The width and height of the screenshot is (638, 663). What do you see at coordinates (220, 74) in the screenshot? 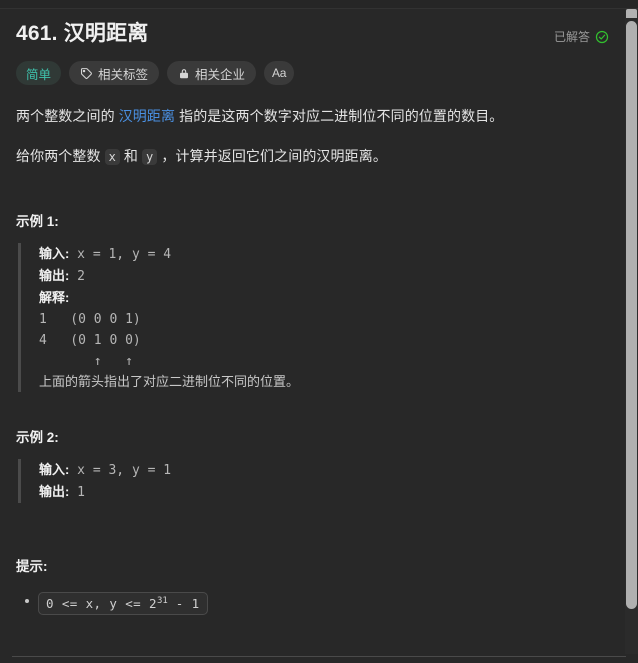
I see `related-companies-label: 相关企业` at bounding box center [220, 74].